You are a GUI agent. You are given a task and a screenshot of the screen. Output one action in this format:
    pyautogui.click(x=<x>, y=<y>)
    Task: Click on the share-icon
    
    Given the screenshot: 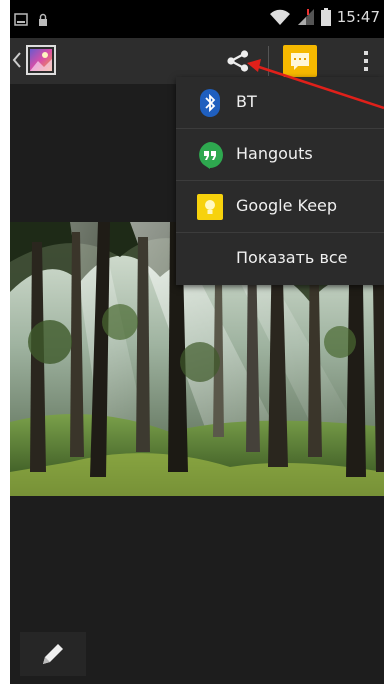 What is the action you would take?
    pyautogui.click(x=238, y=61)
    